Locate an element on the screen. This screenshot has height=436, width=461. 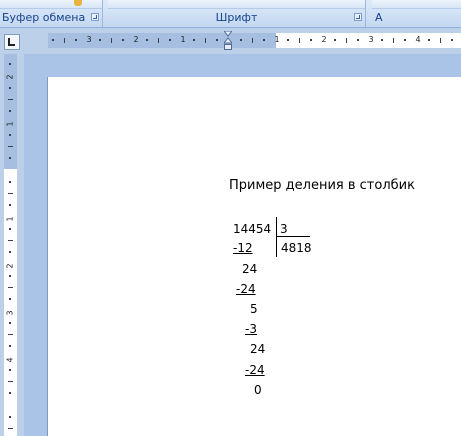
horizontal-ruler: 3 2 1 1 2 3 4 is located at coordinates (230, 41).